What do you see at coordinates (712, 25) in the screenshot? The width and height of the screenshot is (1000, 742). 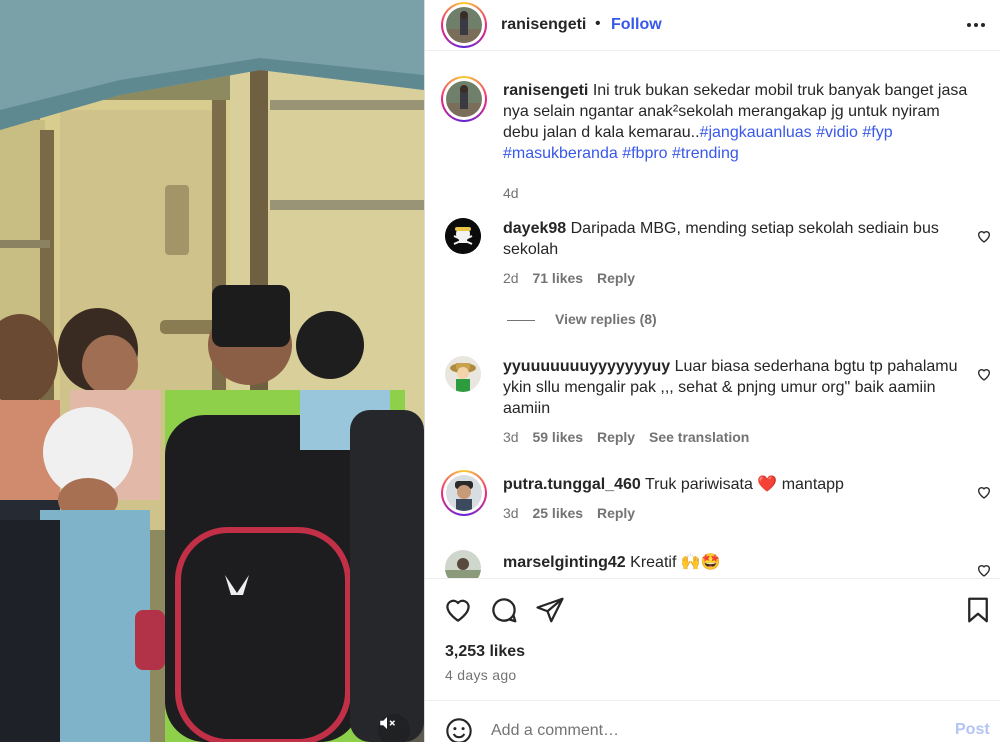 I see `post-header: ranisengeti • Follow` at bounding box center [712, 25].